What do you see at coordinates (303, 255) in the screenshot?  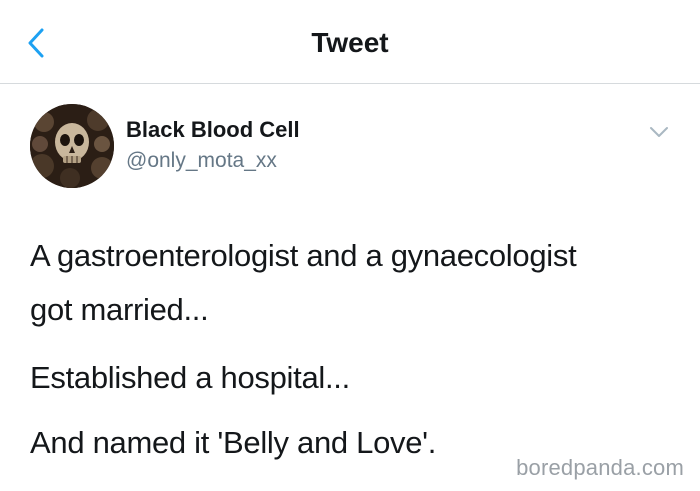 I see `tweet-text-line: A gastroenterologist and a gynaecologist` at bounding box center [303, 255].